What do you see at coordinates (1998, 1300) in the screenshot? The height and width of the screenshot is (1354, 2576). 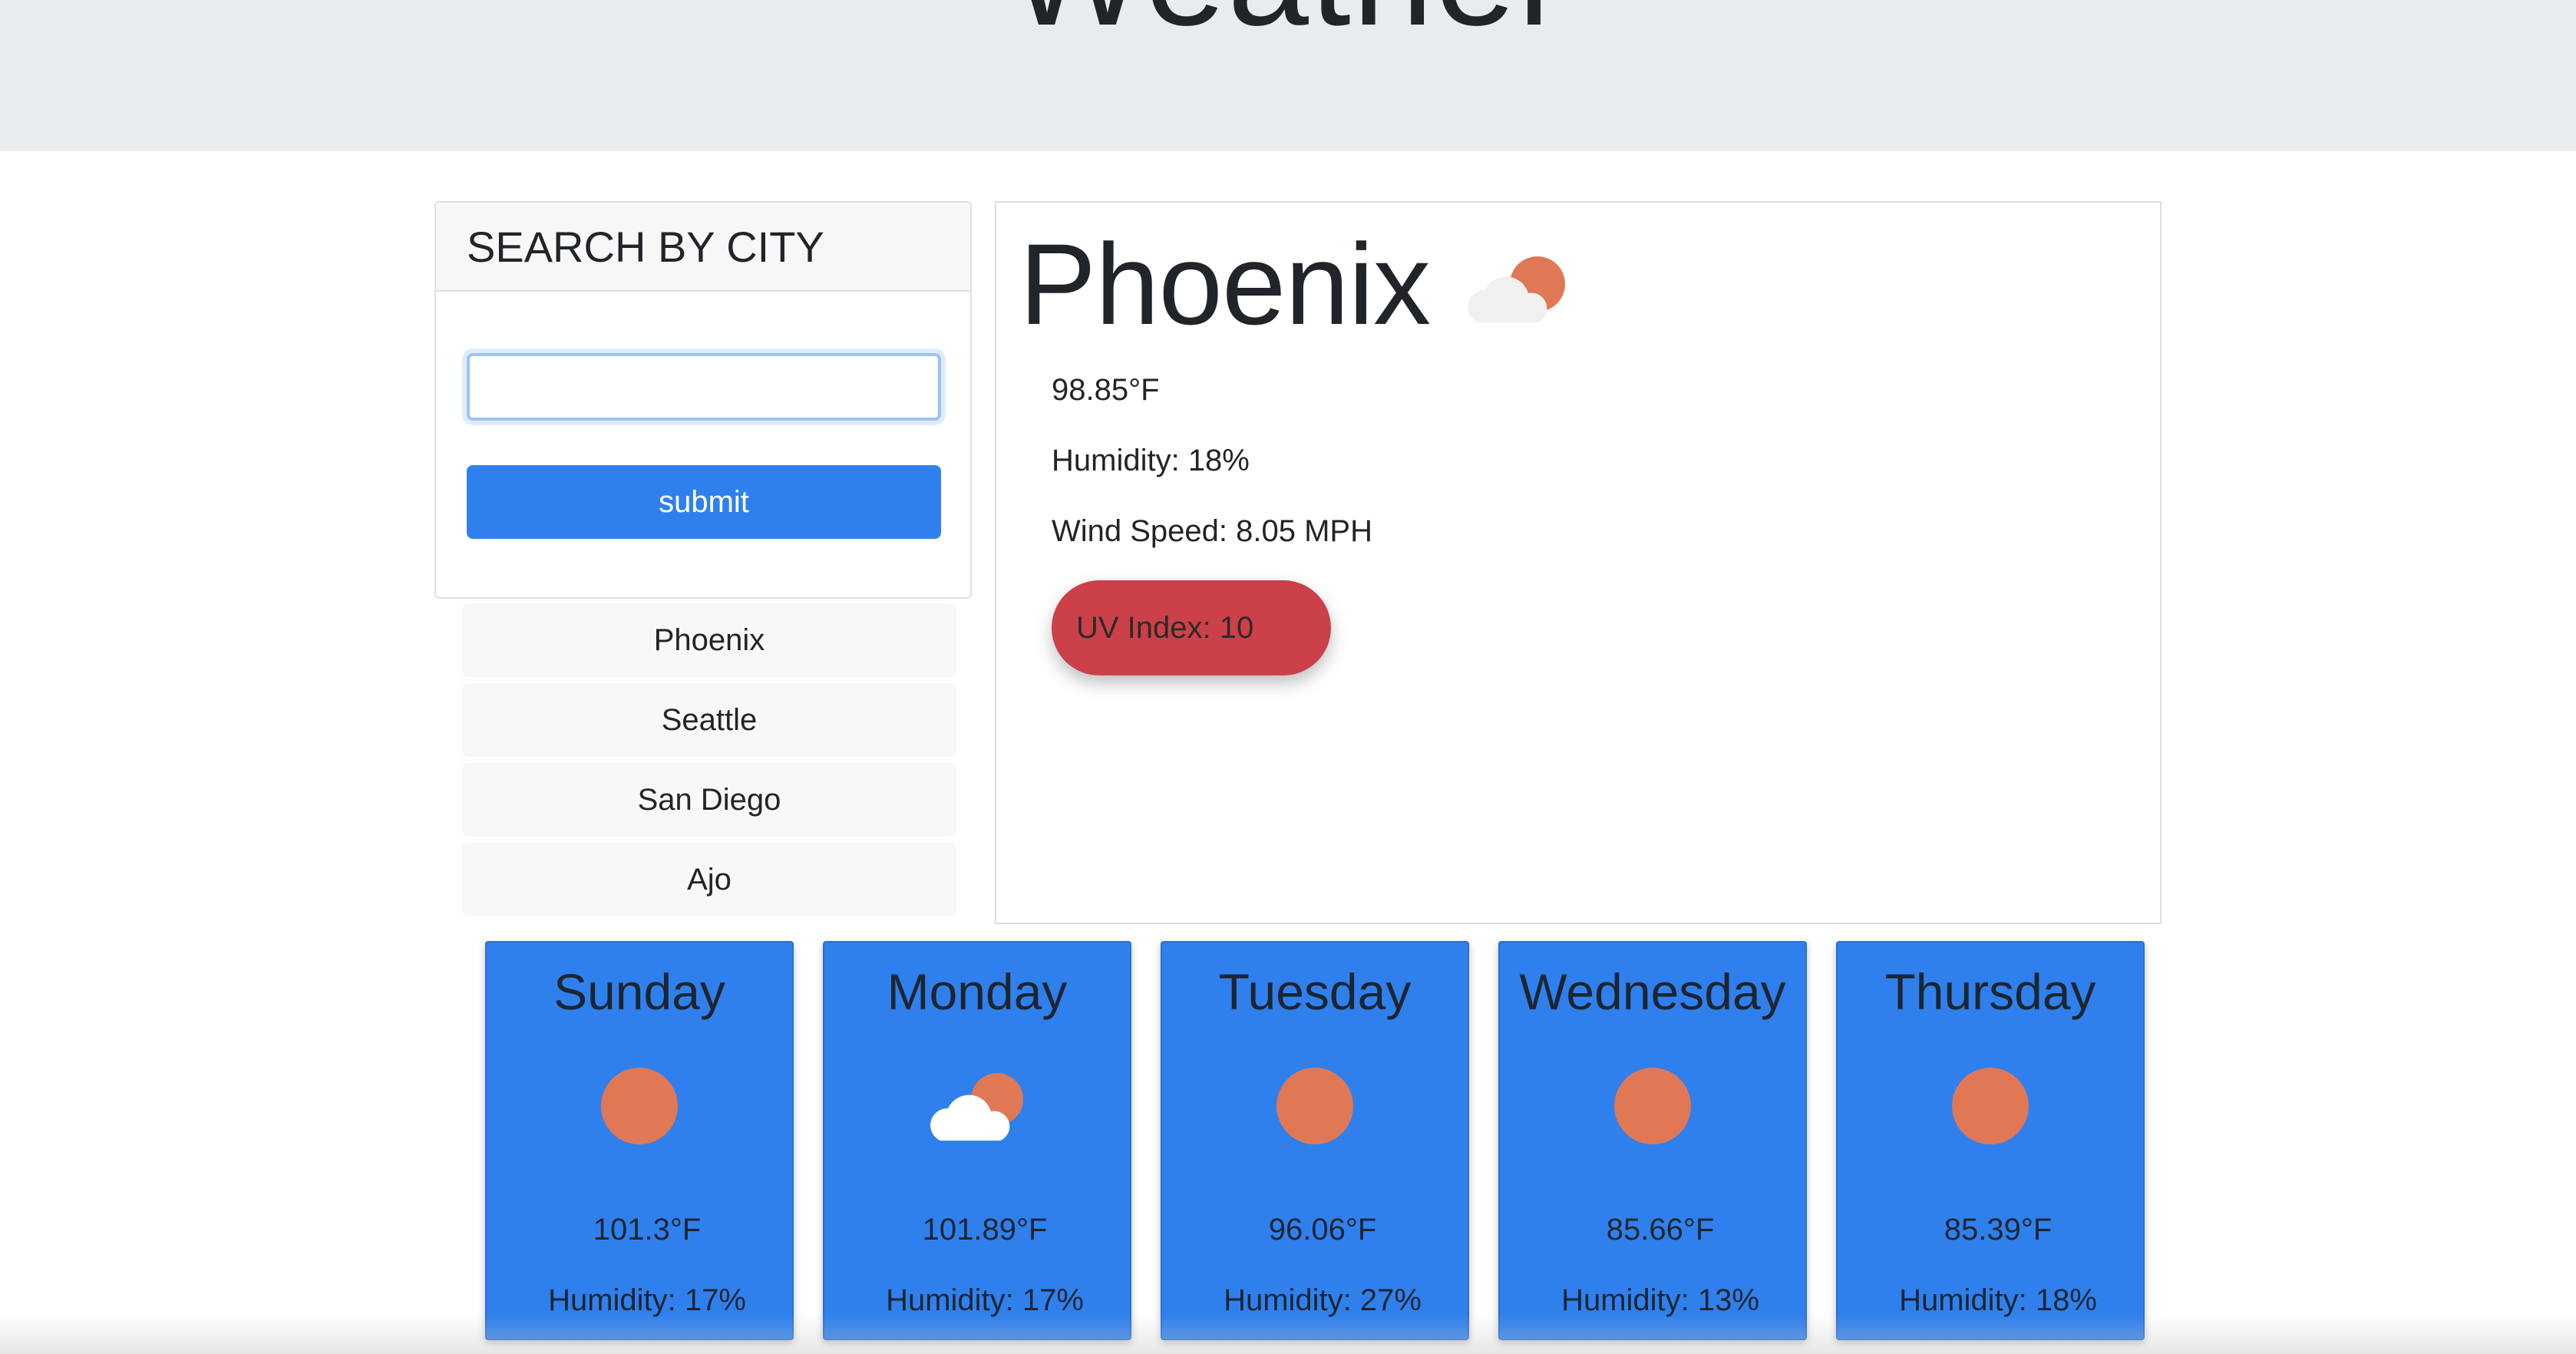 I see `forecast-humidity: Humidity: 18%` at bounding box center [1998, 1300].